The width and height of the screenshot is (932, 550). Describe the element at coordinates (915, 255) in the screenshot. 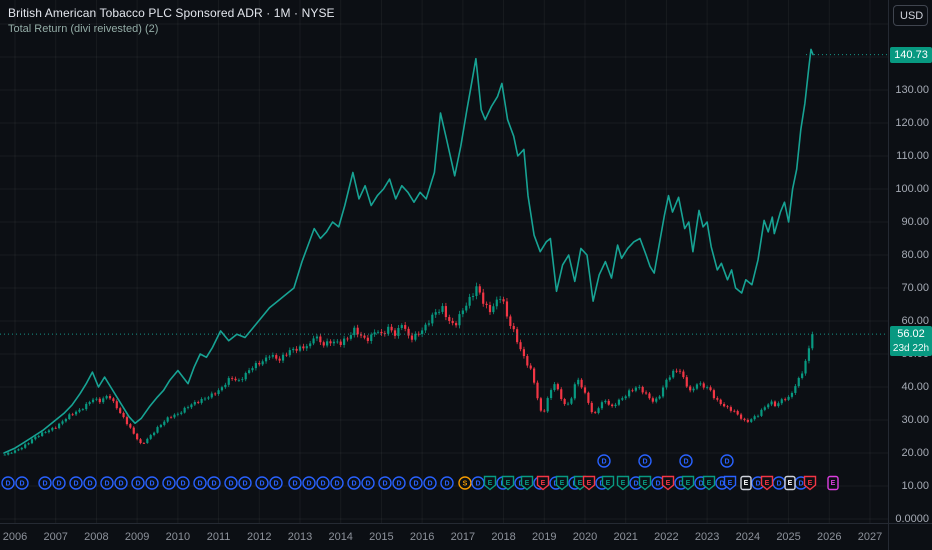

I see `price-axis-label: 80.00` at that location.